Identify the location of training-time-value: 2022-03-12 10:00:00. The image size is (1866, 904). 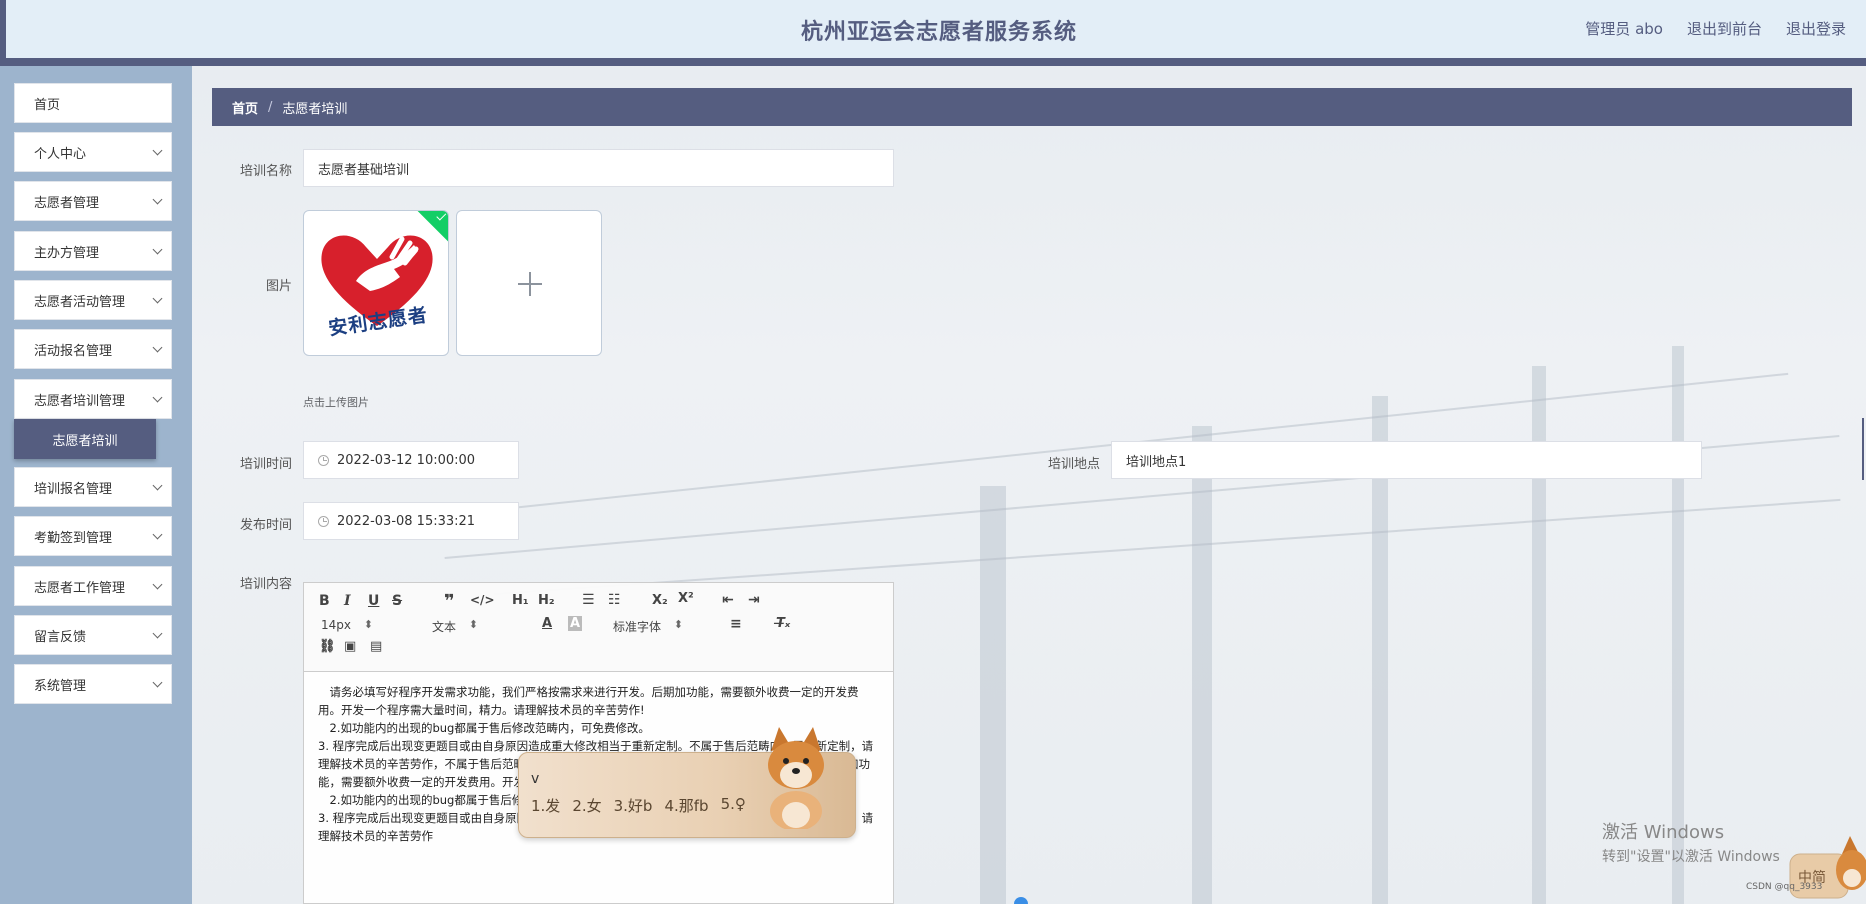
(406, 460).